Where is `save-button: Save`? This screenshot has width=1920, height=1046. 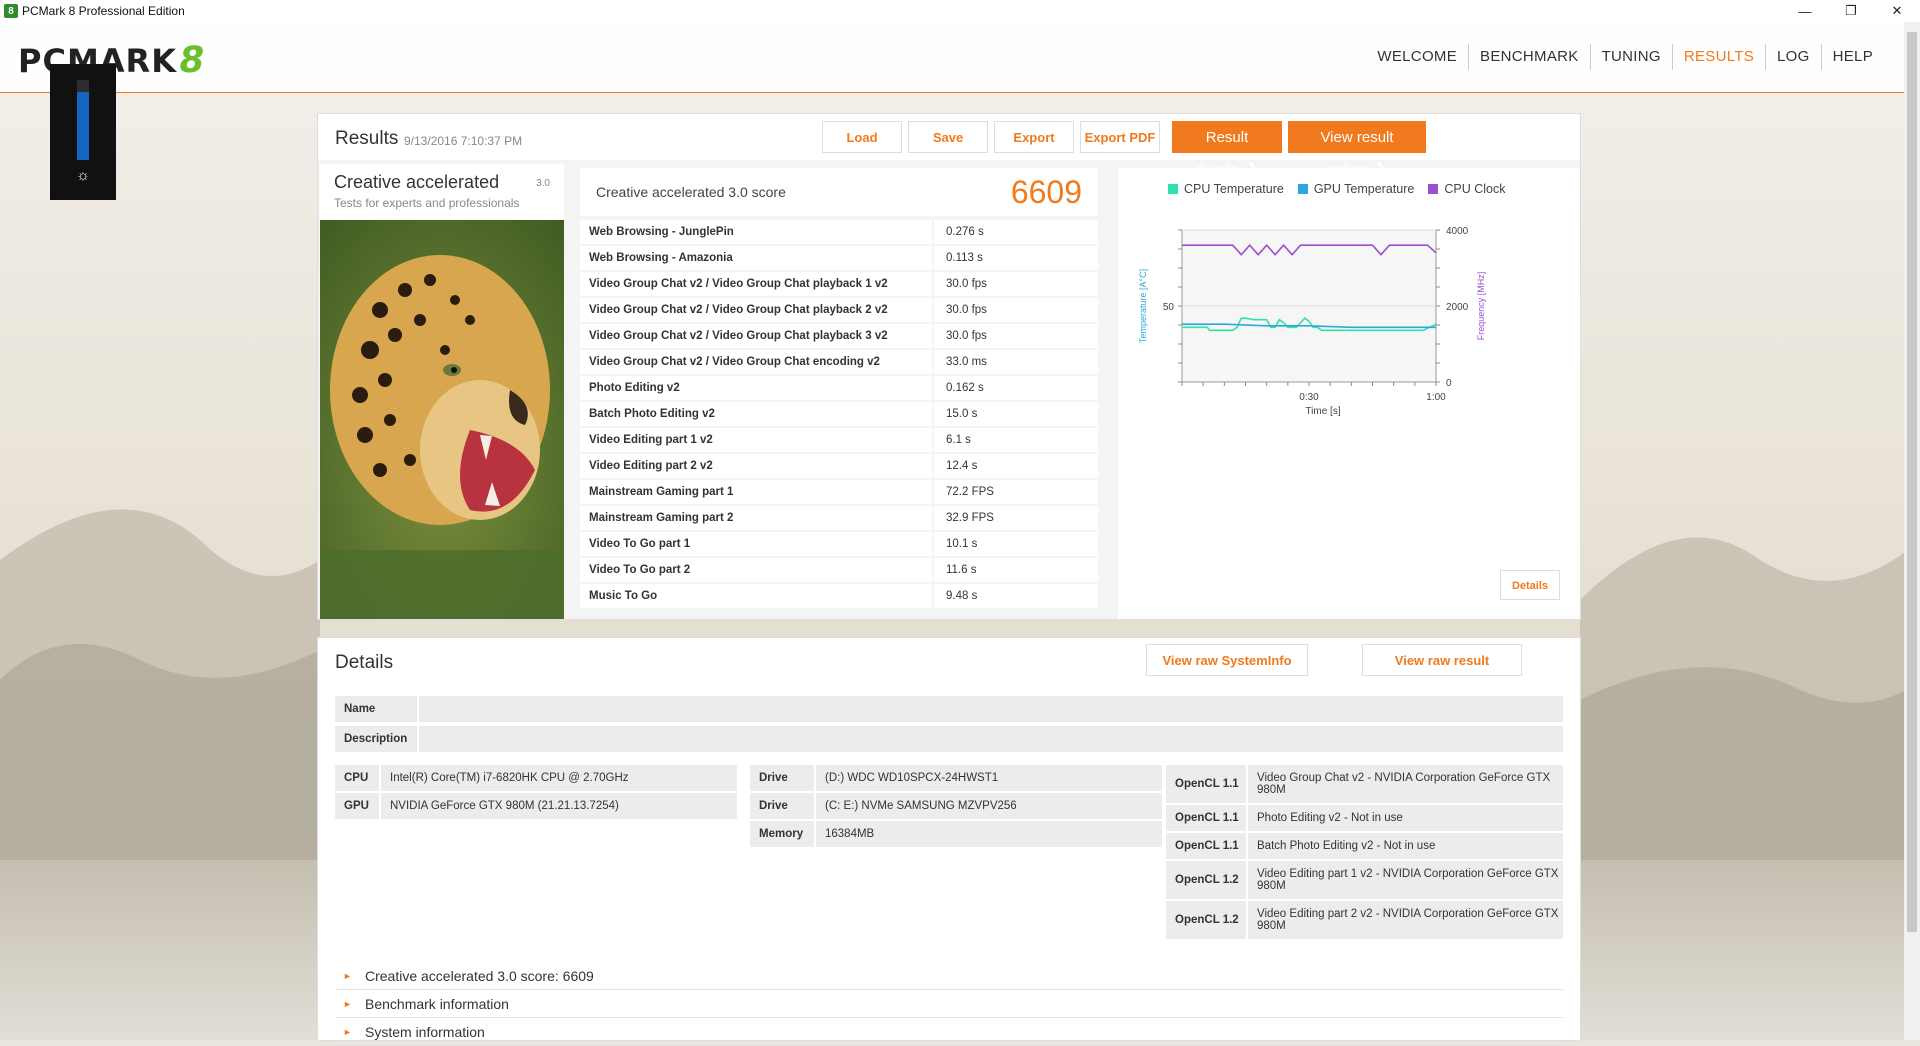
save-button: Save is located at coordinates (948, 137).